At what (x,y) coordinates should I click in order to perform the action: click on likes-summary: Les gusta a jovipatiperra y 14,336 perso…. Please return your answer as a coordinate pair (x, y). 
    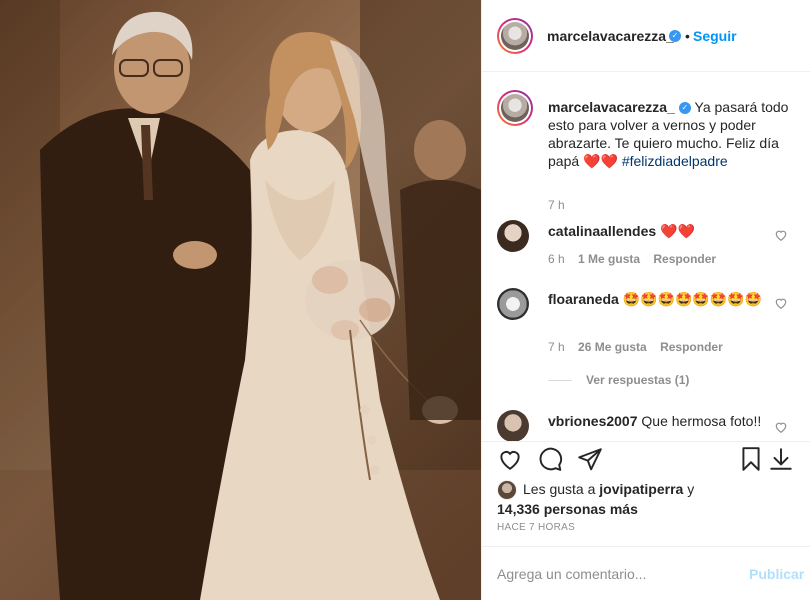
    Looking at the image, I should click on (647, 499).